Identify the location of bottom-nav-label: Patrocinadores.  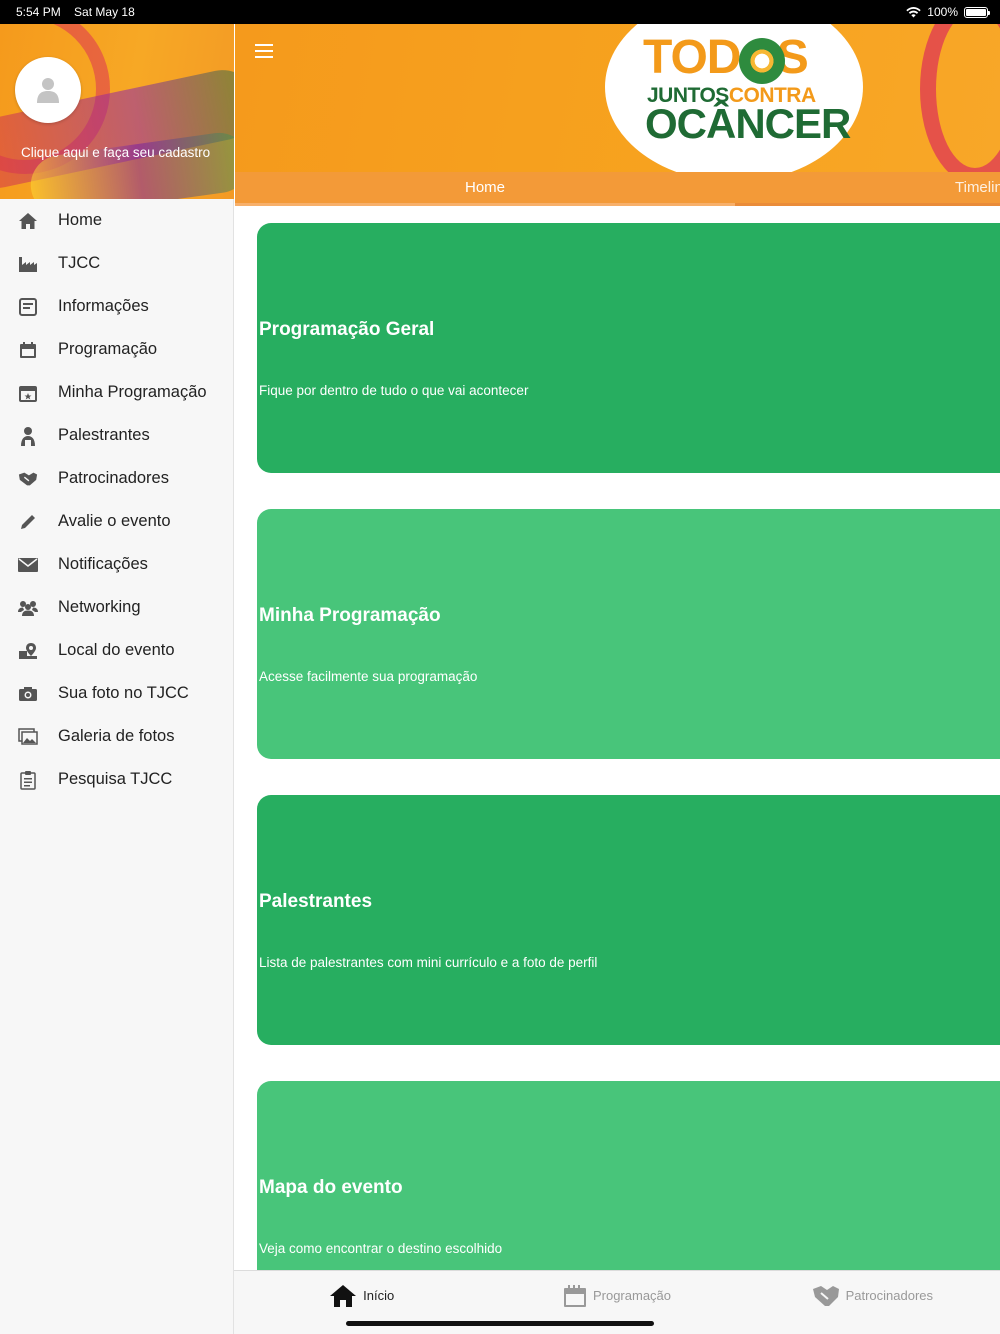
(889, 1295).